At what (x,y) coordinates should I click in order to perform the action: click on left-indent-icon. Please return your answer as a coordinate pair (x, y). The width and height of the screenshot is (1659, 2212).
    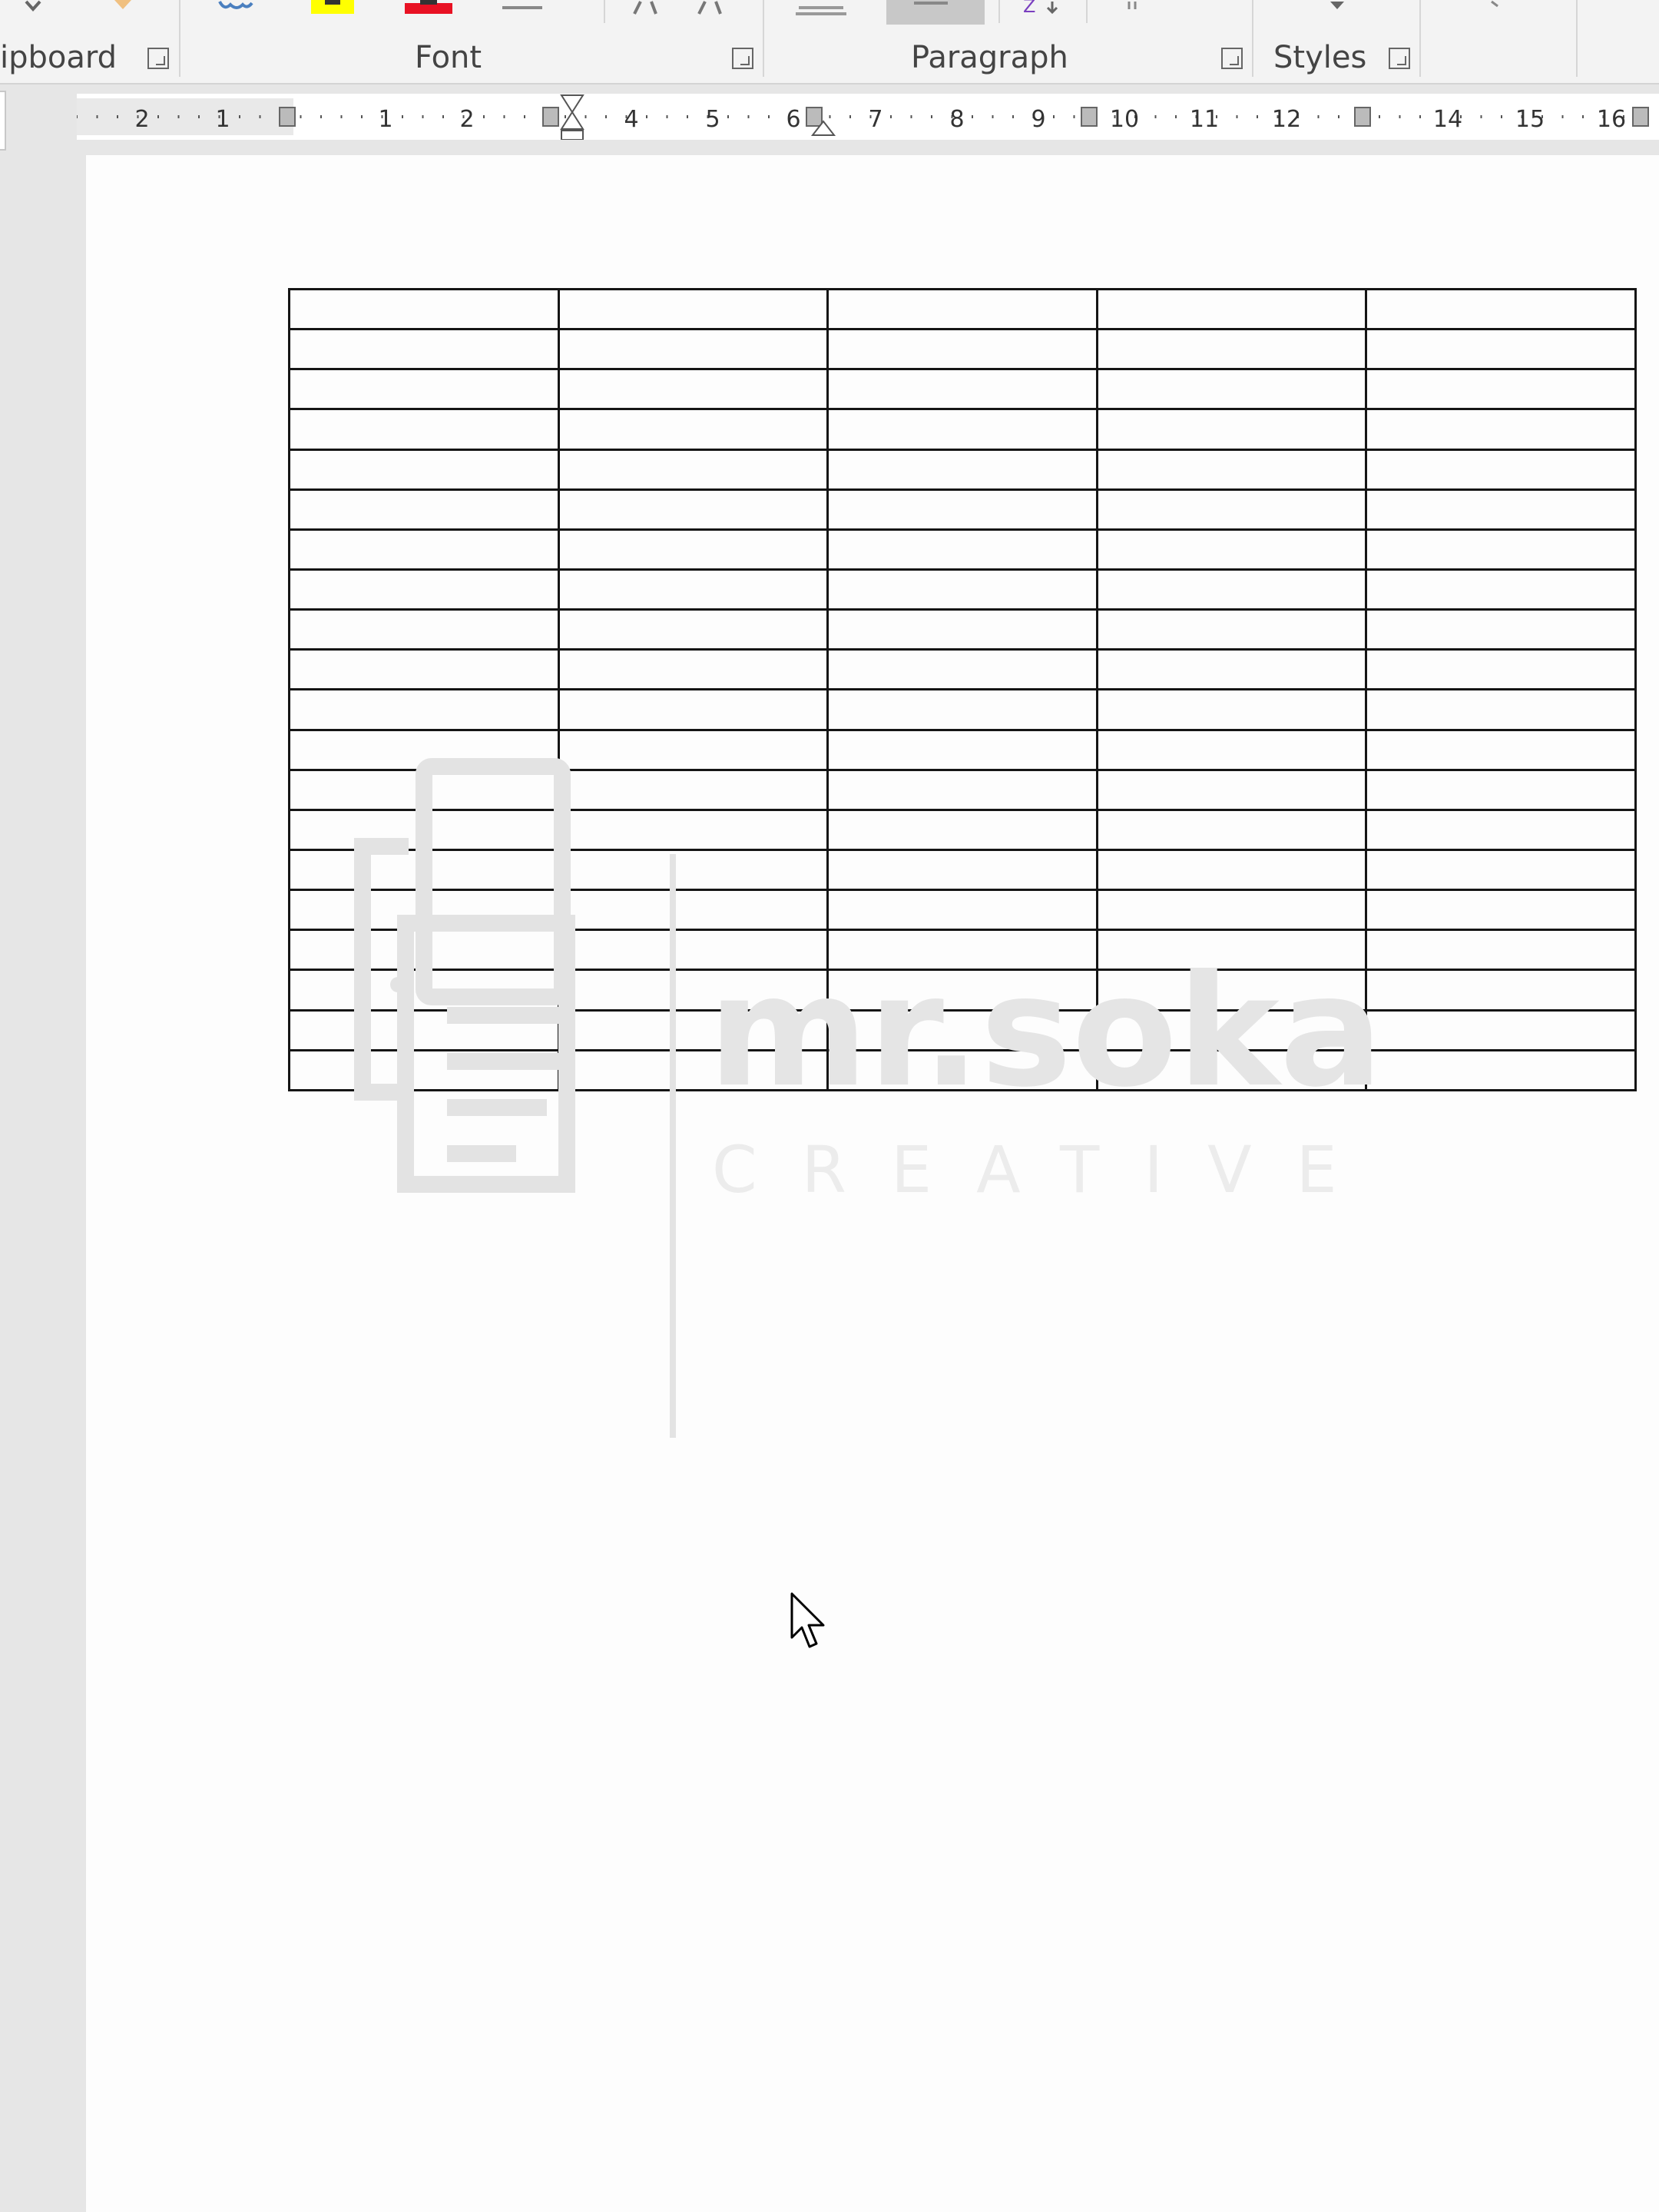
    Looking at the image, I should click on (572, 135).